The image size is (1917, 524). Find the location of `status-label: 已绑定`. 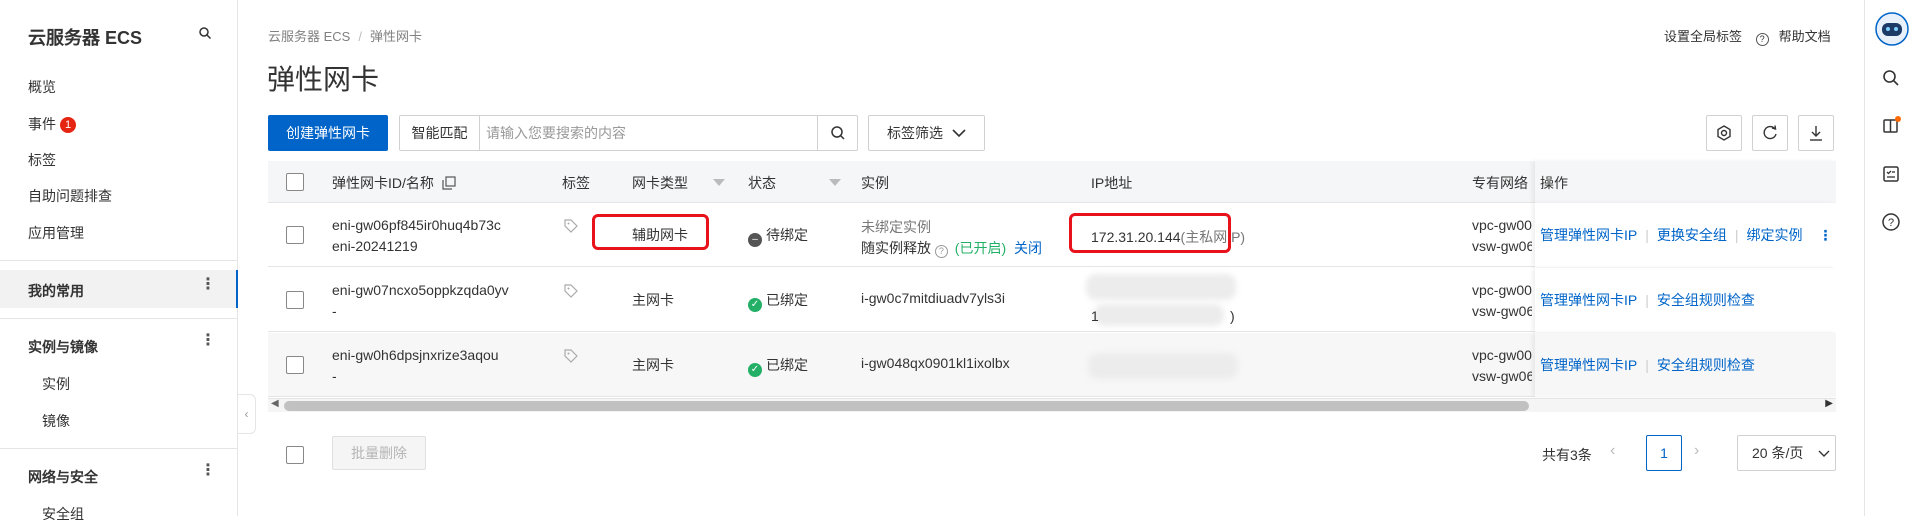

status-label: 已绑定 is located at coordinates (787, 300).